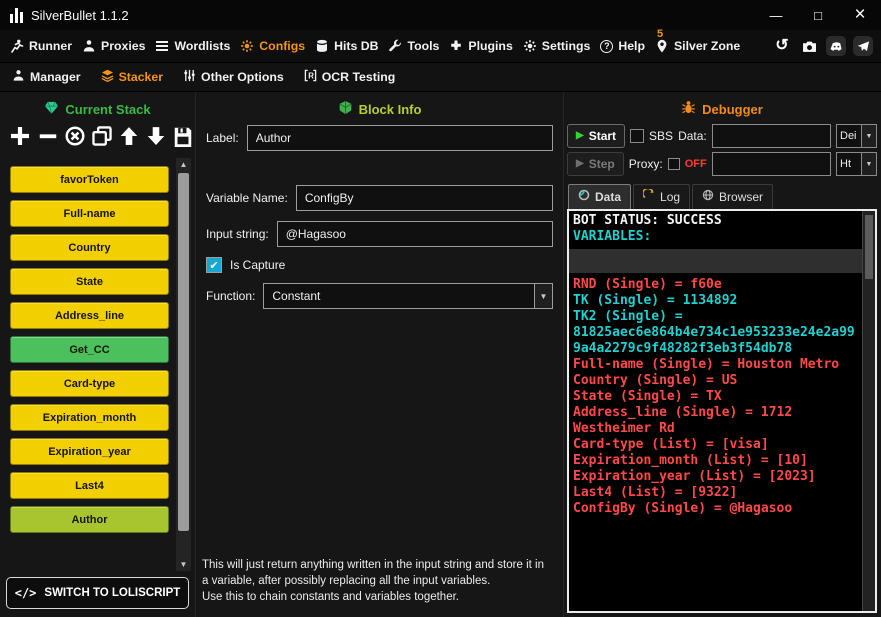  What do you see at coordinates (836, 46) in the screenshot?
I see `discord-icon` at bounding box center [836, 46].